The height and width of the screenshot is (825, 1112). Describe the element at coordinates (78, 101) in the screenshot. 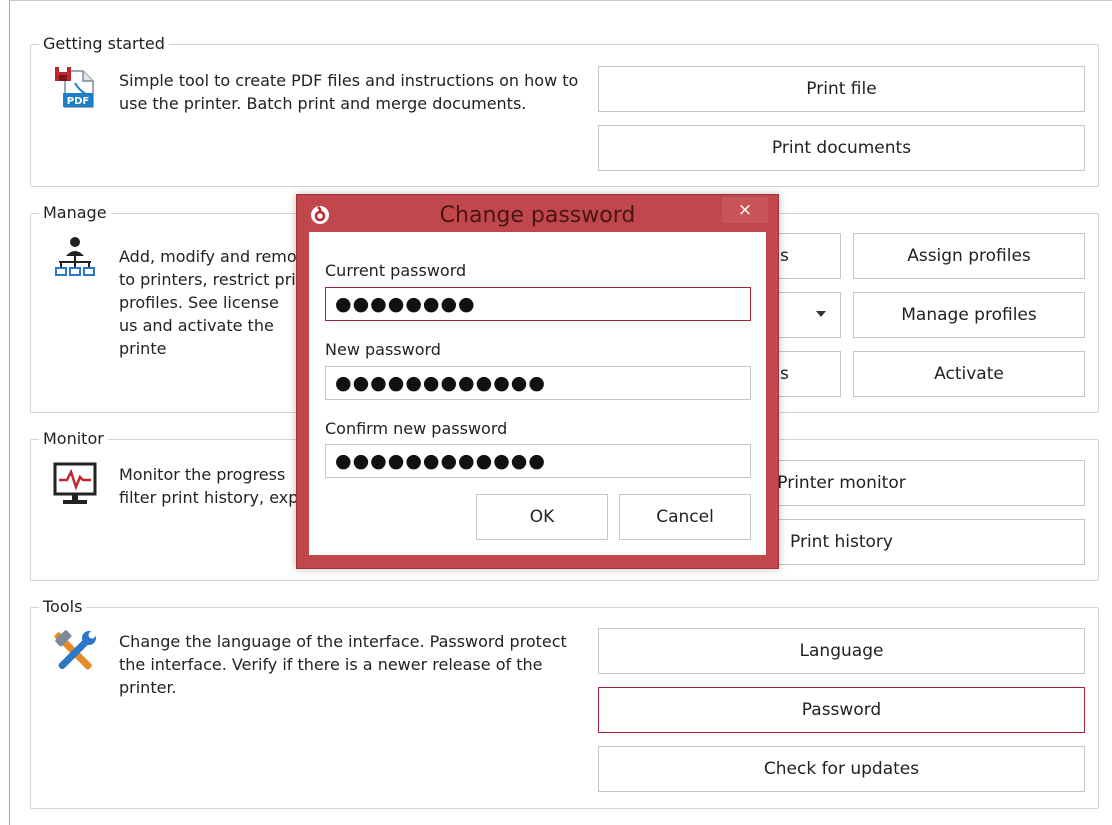

I see `svg-text: PDF` at that location.